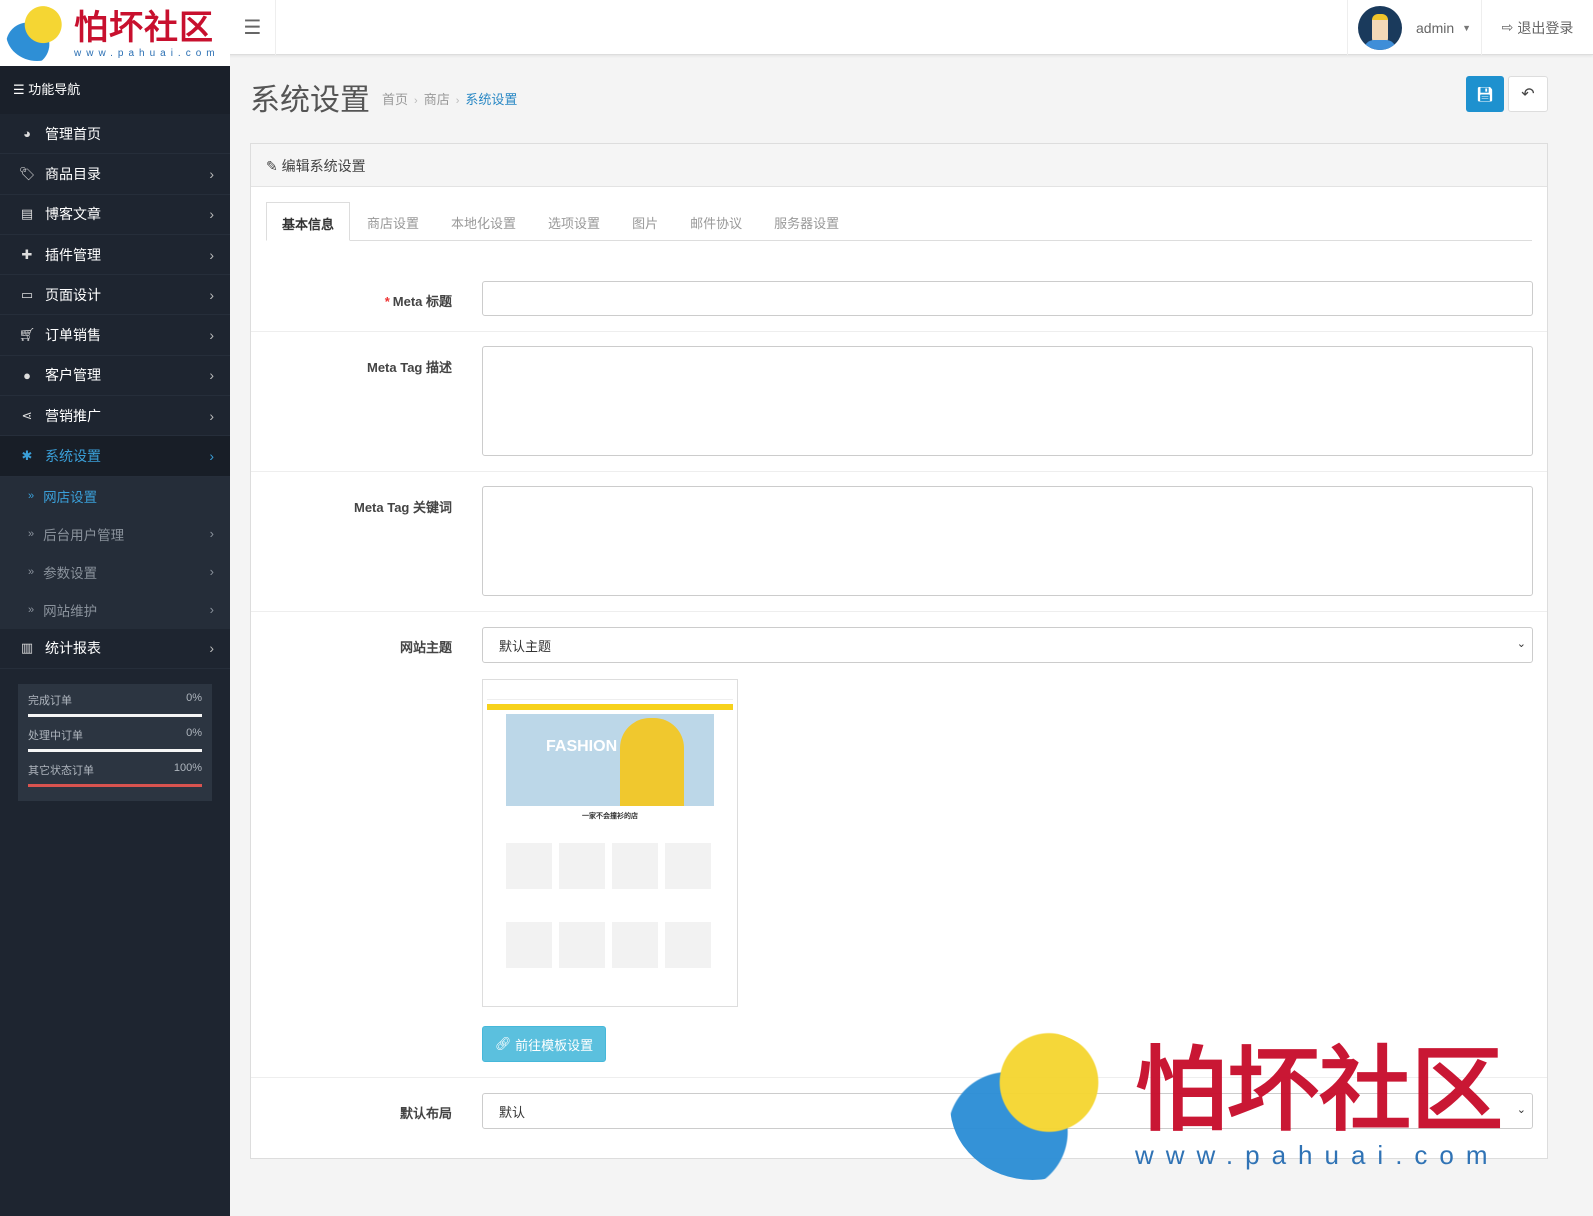 This screenshot has height=1216, width=1593. What do you see at coordinates (73, 375) in the screenshot?
I see `sidebar-item-label: 客户管理` at bounding box center [73, 375].